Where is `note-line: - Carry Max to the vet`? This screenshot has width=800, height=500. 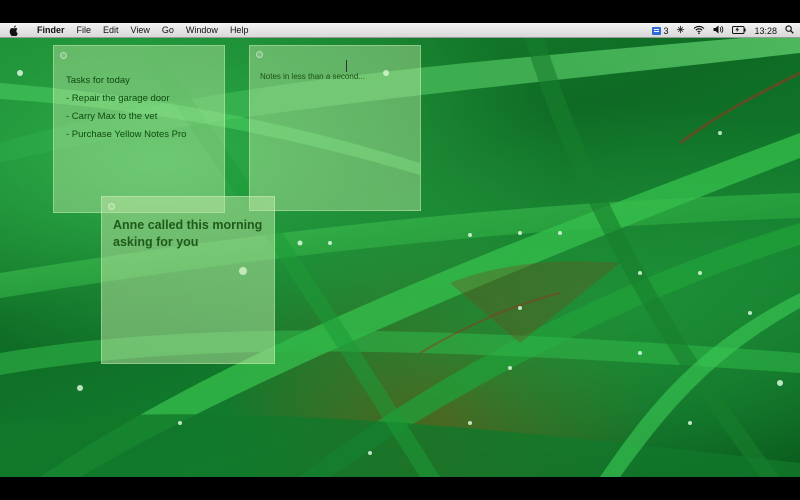 note-line: - Carry Max to the vet is located at coordinates (112, 116).